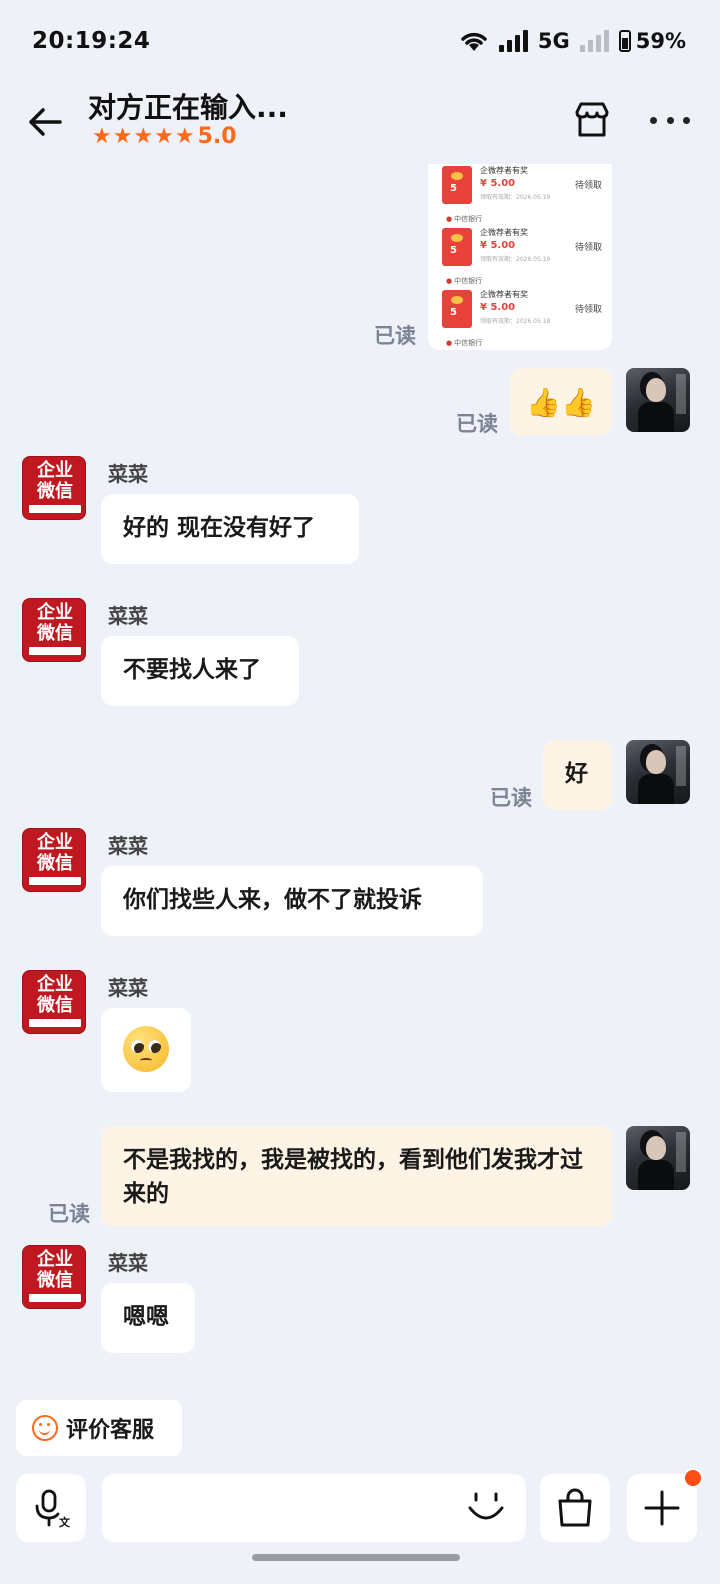 The width and height of the screenshot is (720, 1584). I want to click on back-button, so click(46, 122).